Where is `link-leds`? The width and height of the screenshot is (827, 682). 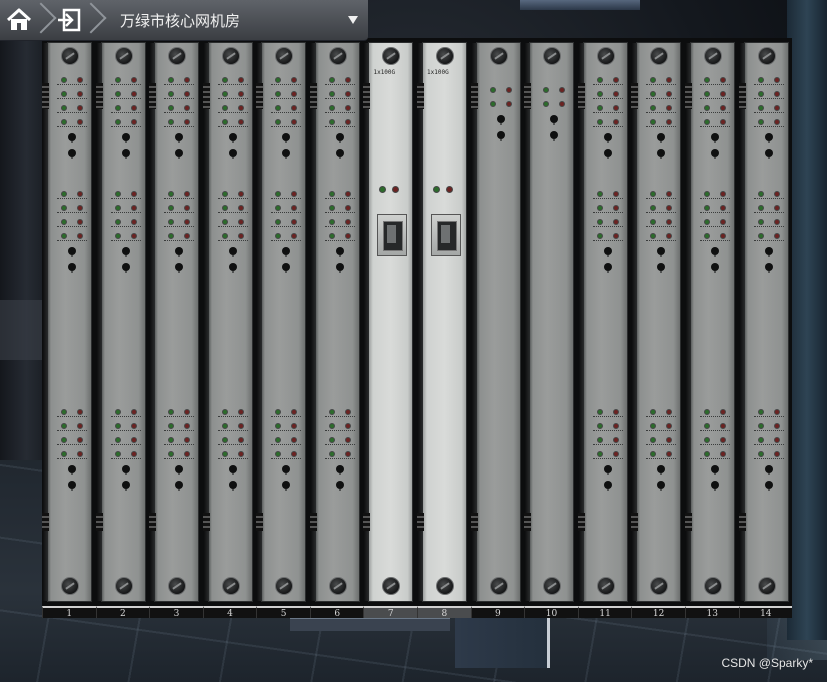 link-leds is located at coordinates (389, 189).